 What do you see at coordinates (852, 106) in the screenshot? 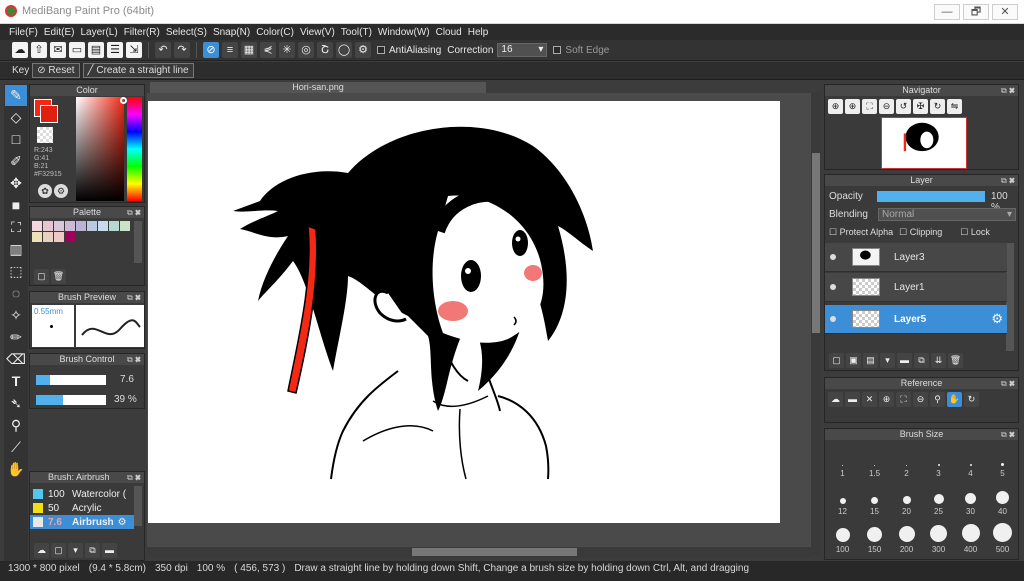
I see `zoom-in-alt-icon: ⊕` at bounding box center [852, 106].